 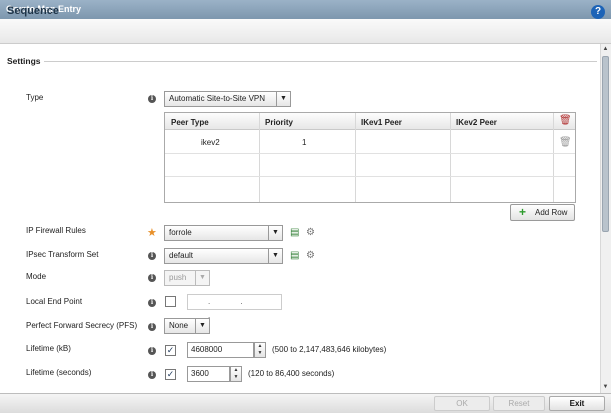 What do you see at coordinates (181, 255) in the screenshot?
I see `ipsec-transform-set-value: default` at bounding box center [181, 255].